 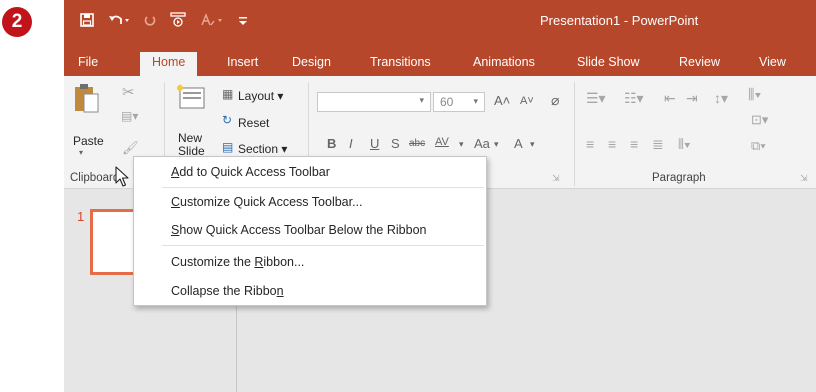 What do you see at coordinates (331, 143) in the screenshot?
I see `bold-button: B` at bounding box center [331, 143].